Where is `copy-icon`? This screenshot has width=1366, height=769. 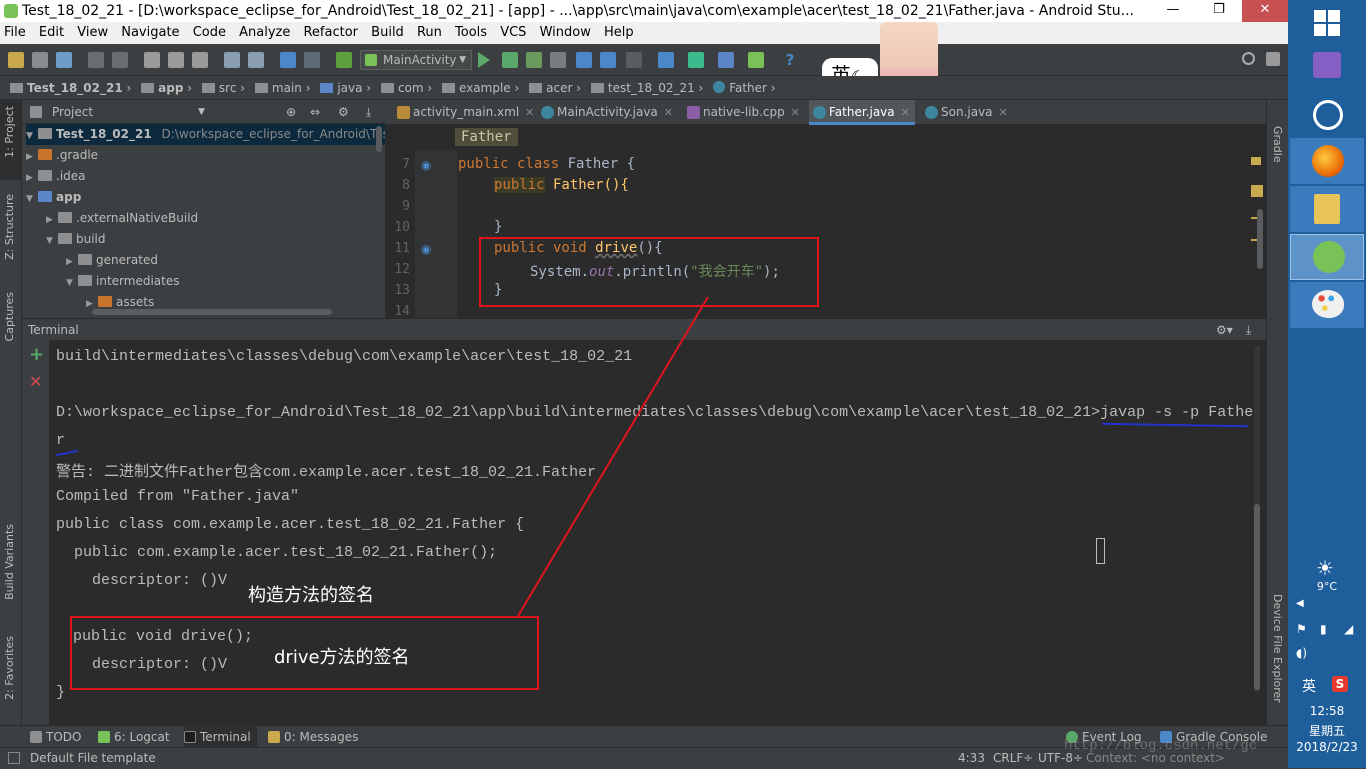 copy-icon is located at coordinates (176, 60).